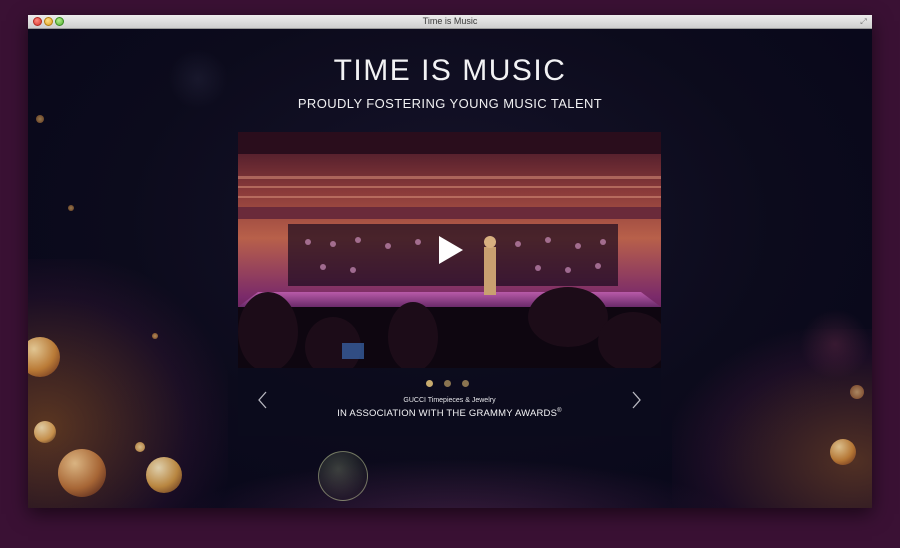 Image resolution: width=900 pixels, height=548 pixels. I want to click on play-icon, so click(451, 250).